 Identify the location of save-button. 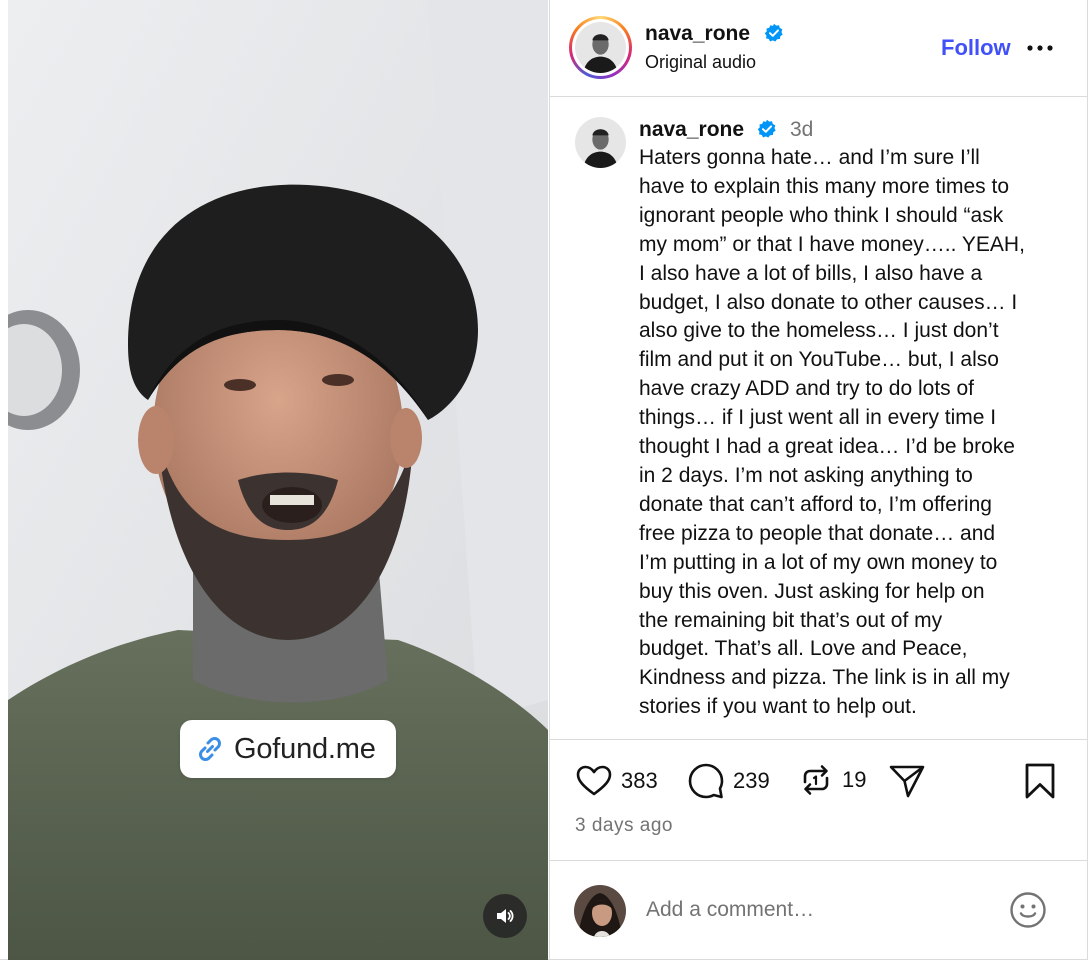
(1040, 781).